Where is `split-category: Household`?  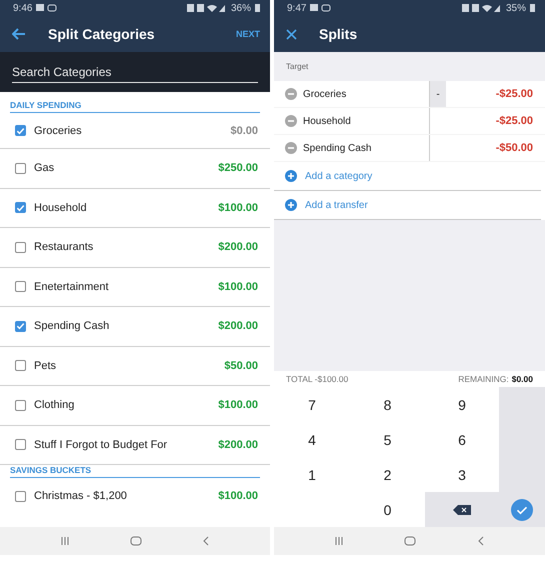
split-category: Household is located at coordinates (327, 121).